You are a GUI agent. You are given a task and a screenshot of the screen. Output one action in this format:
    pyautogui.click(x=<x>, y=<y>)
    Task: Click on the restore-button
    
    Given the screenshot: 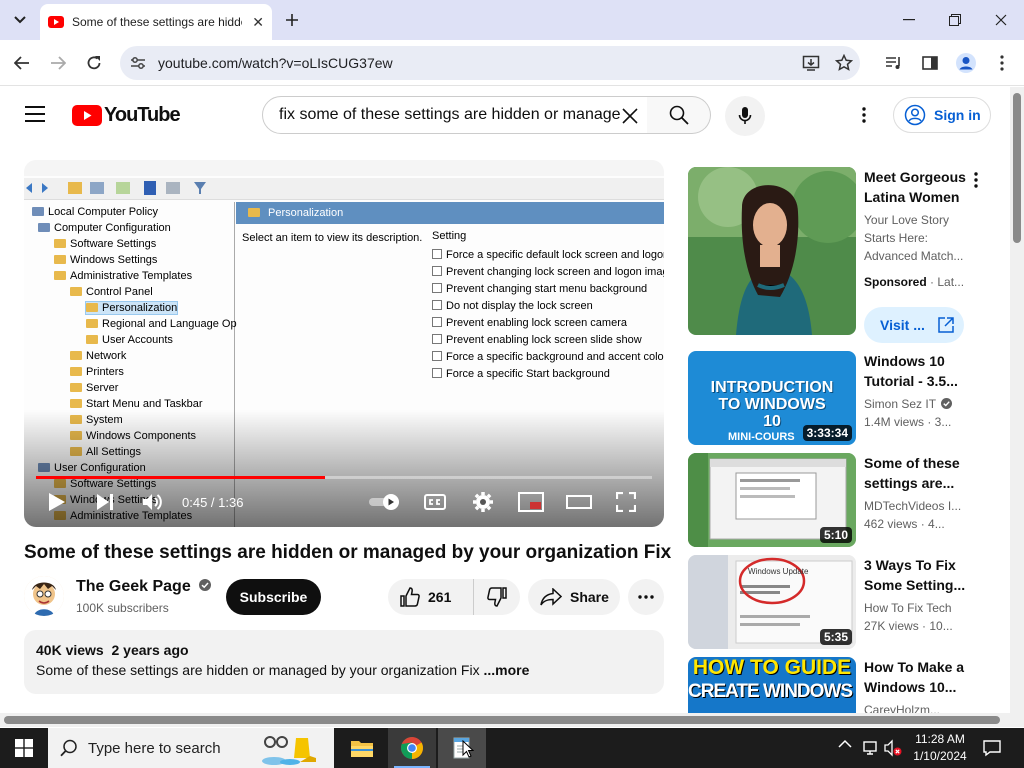 What is the action you would take?
    pyautogui.click(x=955, y=20)
    